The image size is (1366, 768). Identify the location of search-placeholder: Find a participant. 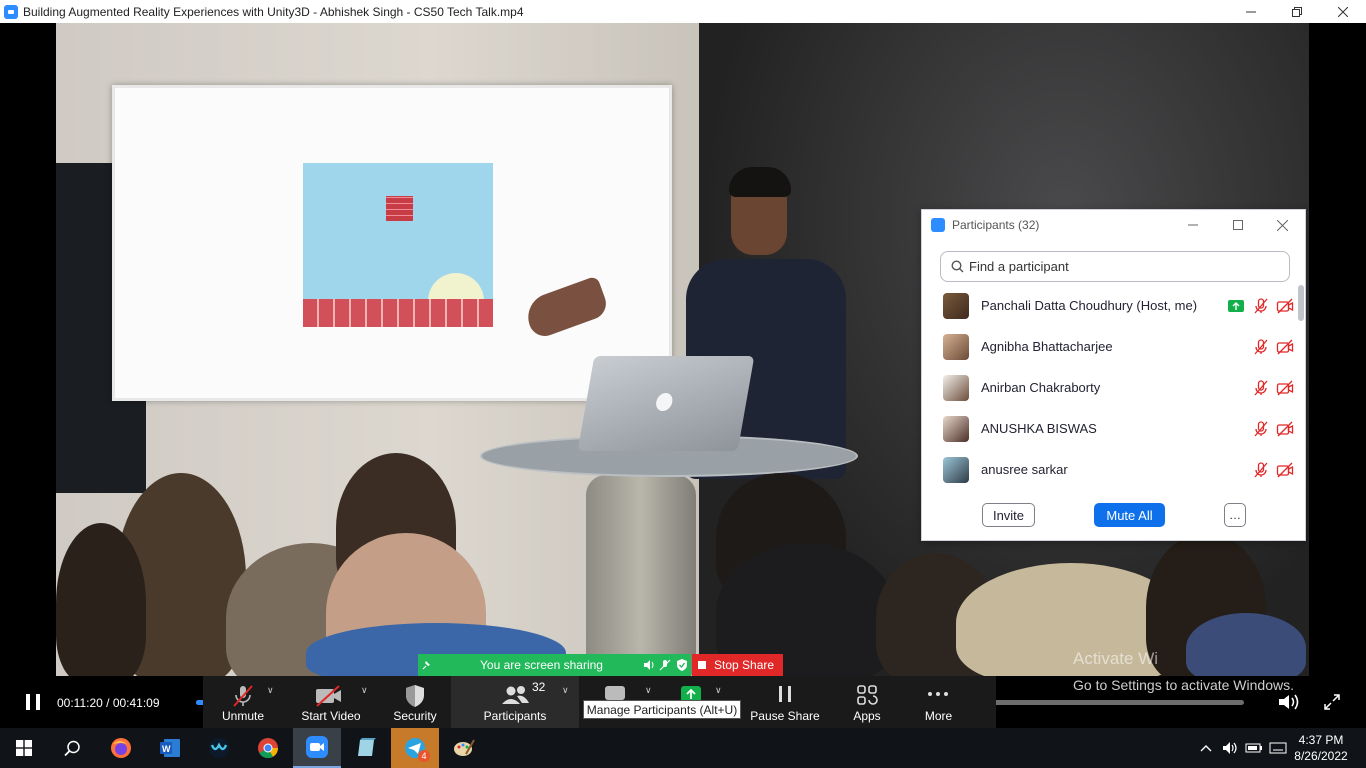
(1019, 266).